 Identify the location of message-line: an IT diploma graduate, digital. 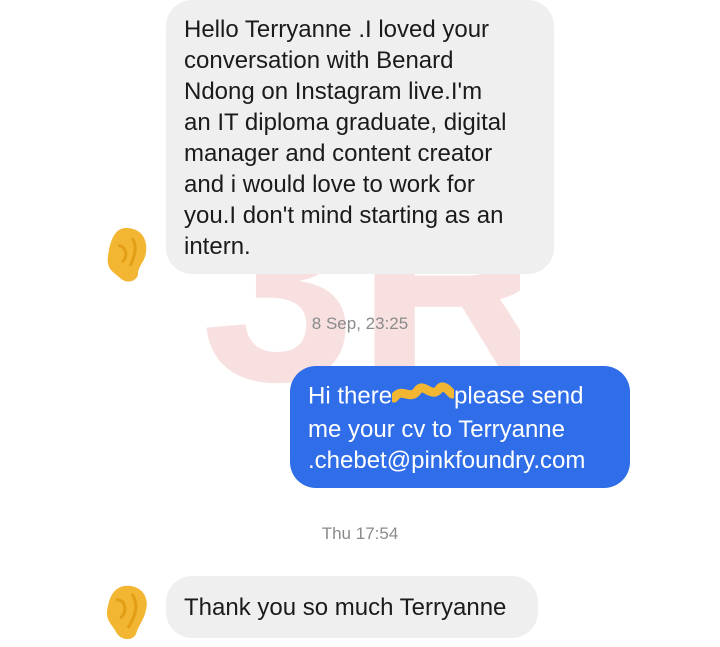
(345, 122).